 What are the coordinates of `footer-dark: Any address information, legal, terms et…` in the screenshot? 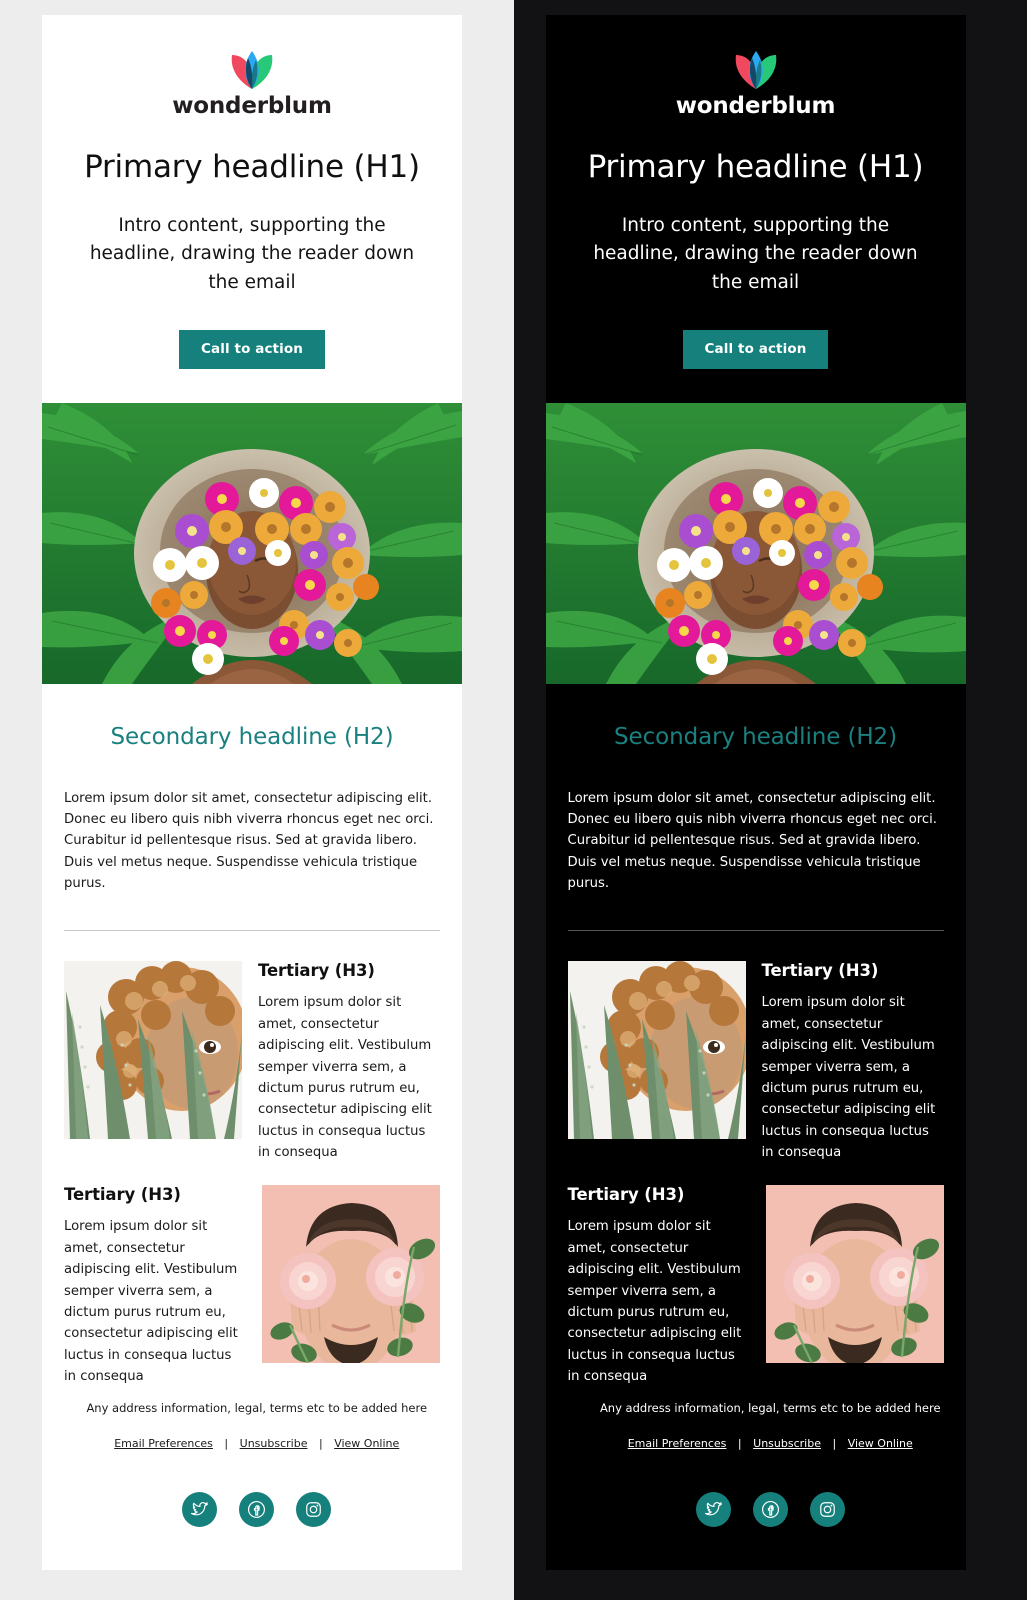 It's located at (770, 1454).